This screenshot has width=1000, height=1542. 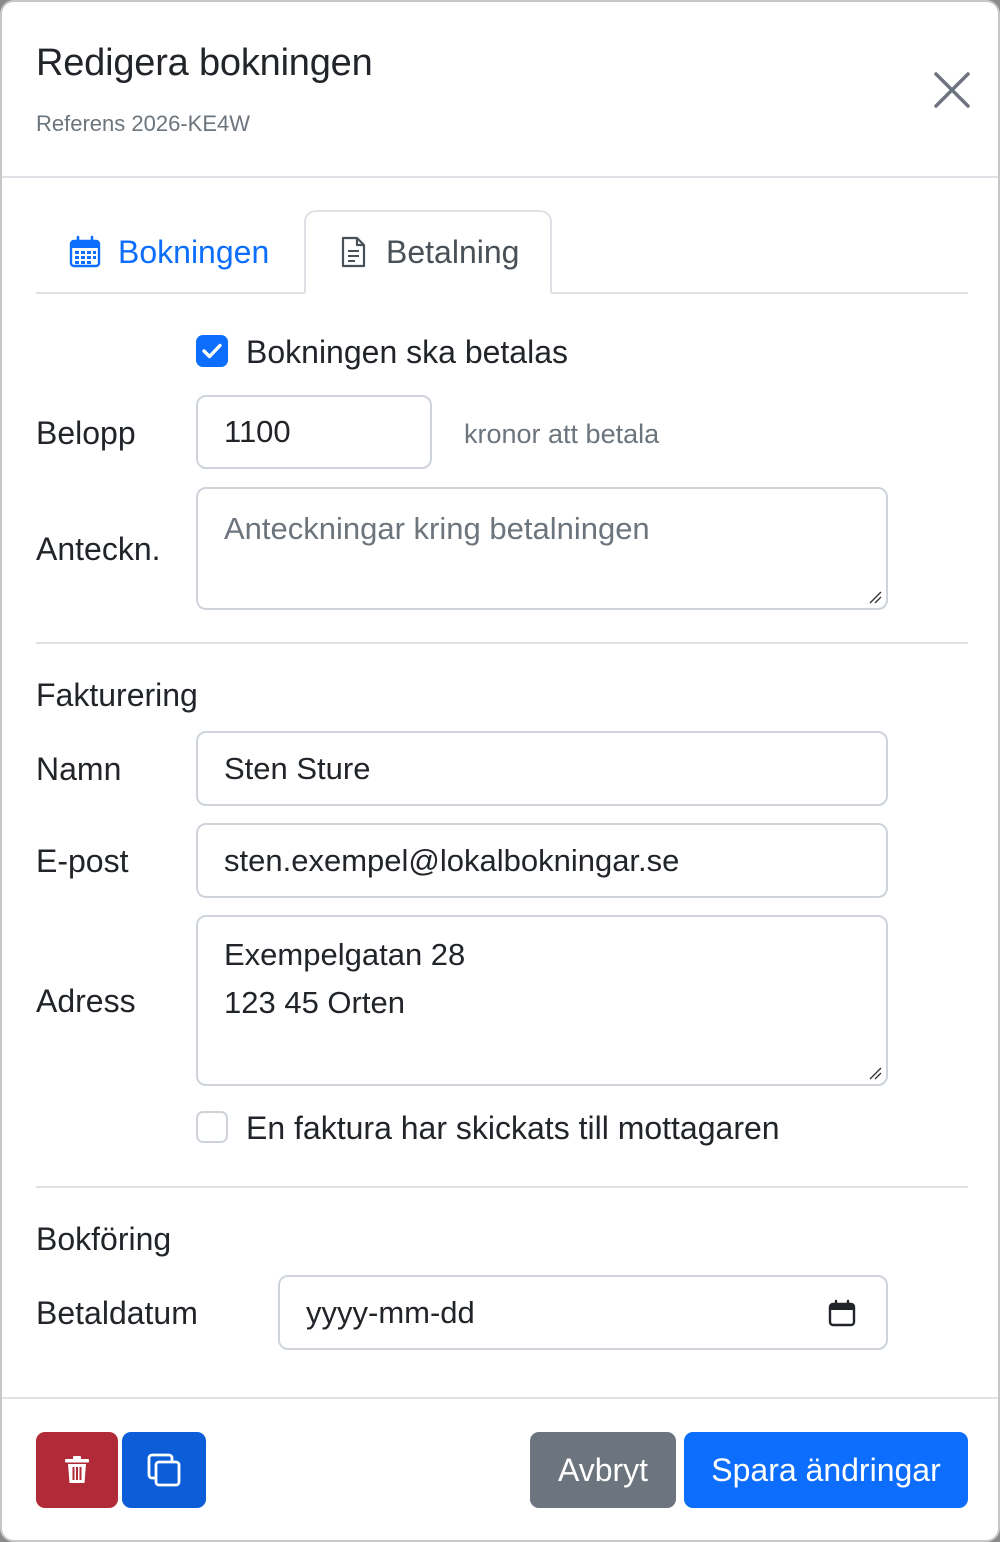 I want to click on checkmark-icon, so click(x=212, y=351).